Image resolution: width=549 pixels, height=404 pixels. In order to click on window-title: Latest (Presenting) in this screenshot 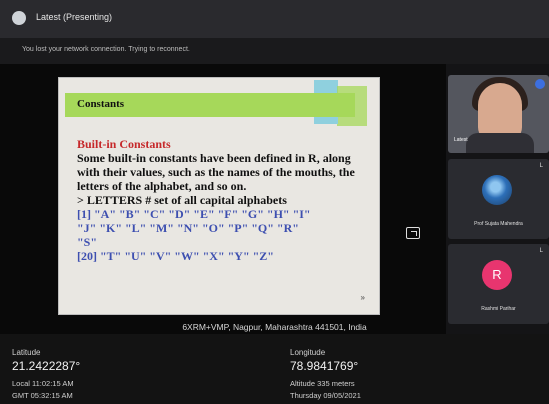, I will do `click(74, 17)`.